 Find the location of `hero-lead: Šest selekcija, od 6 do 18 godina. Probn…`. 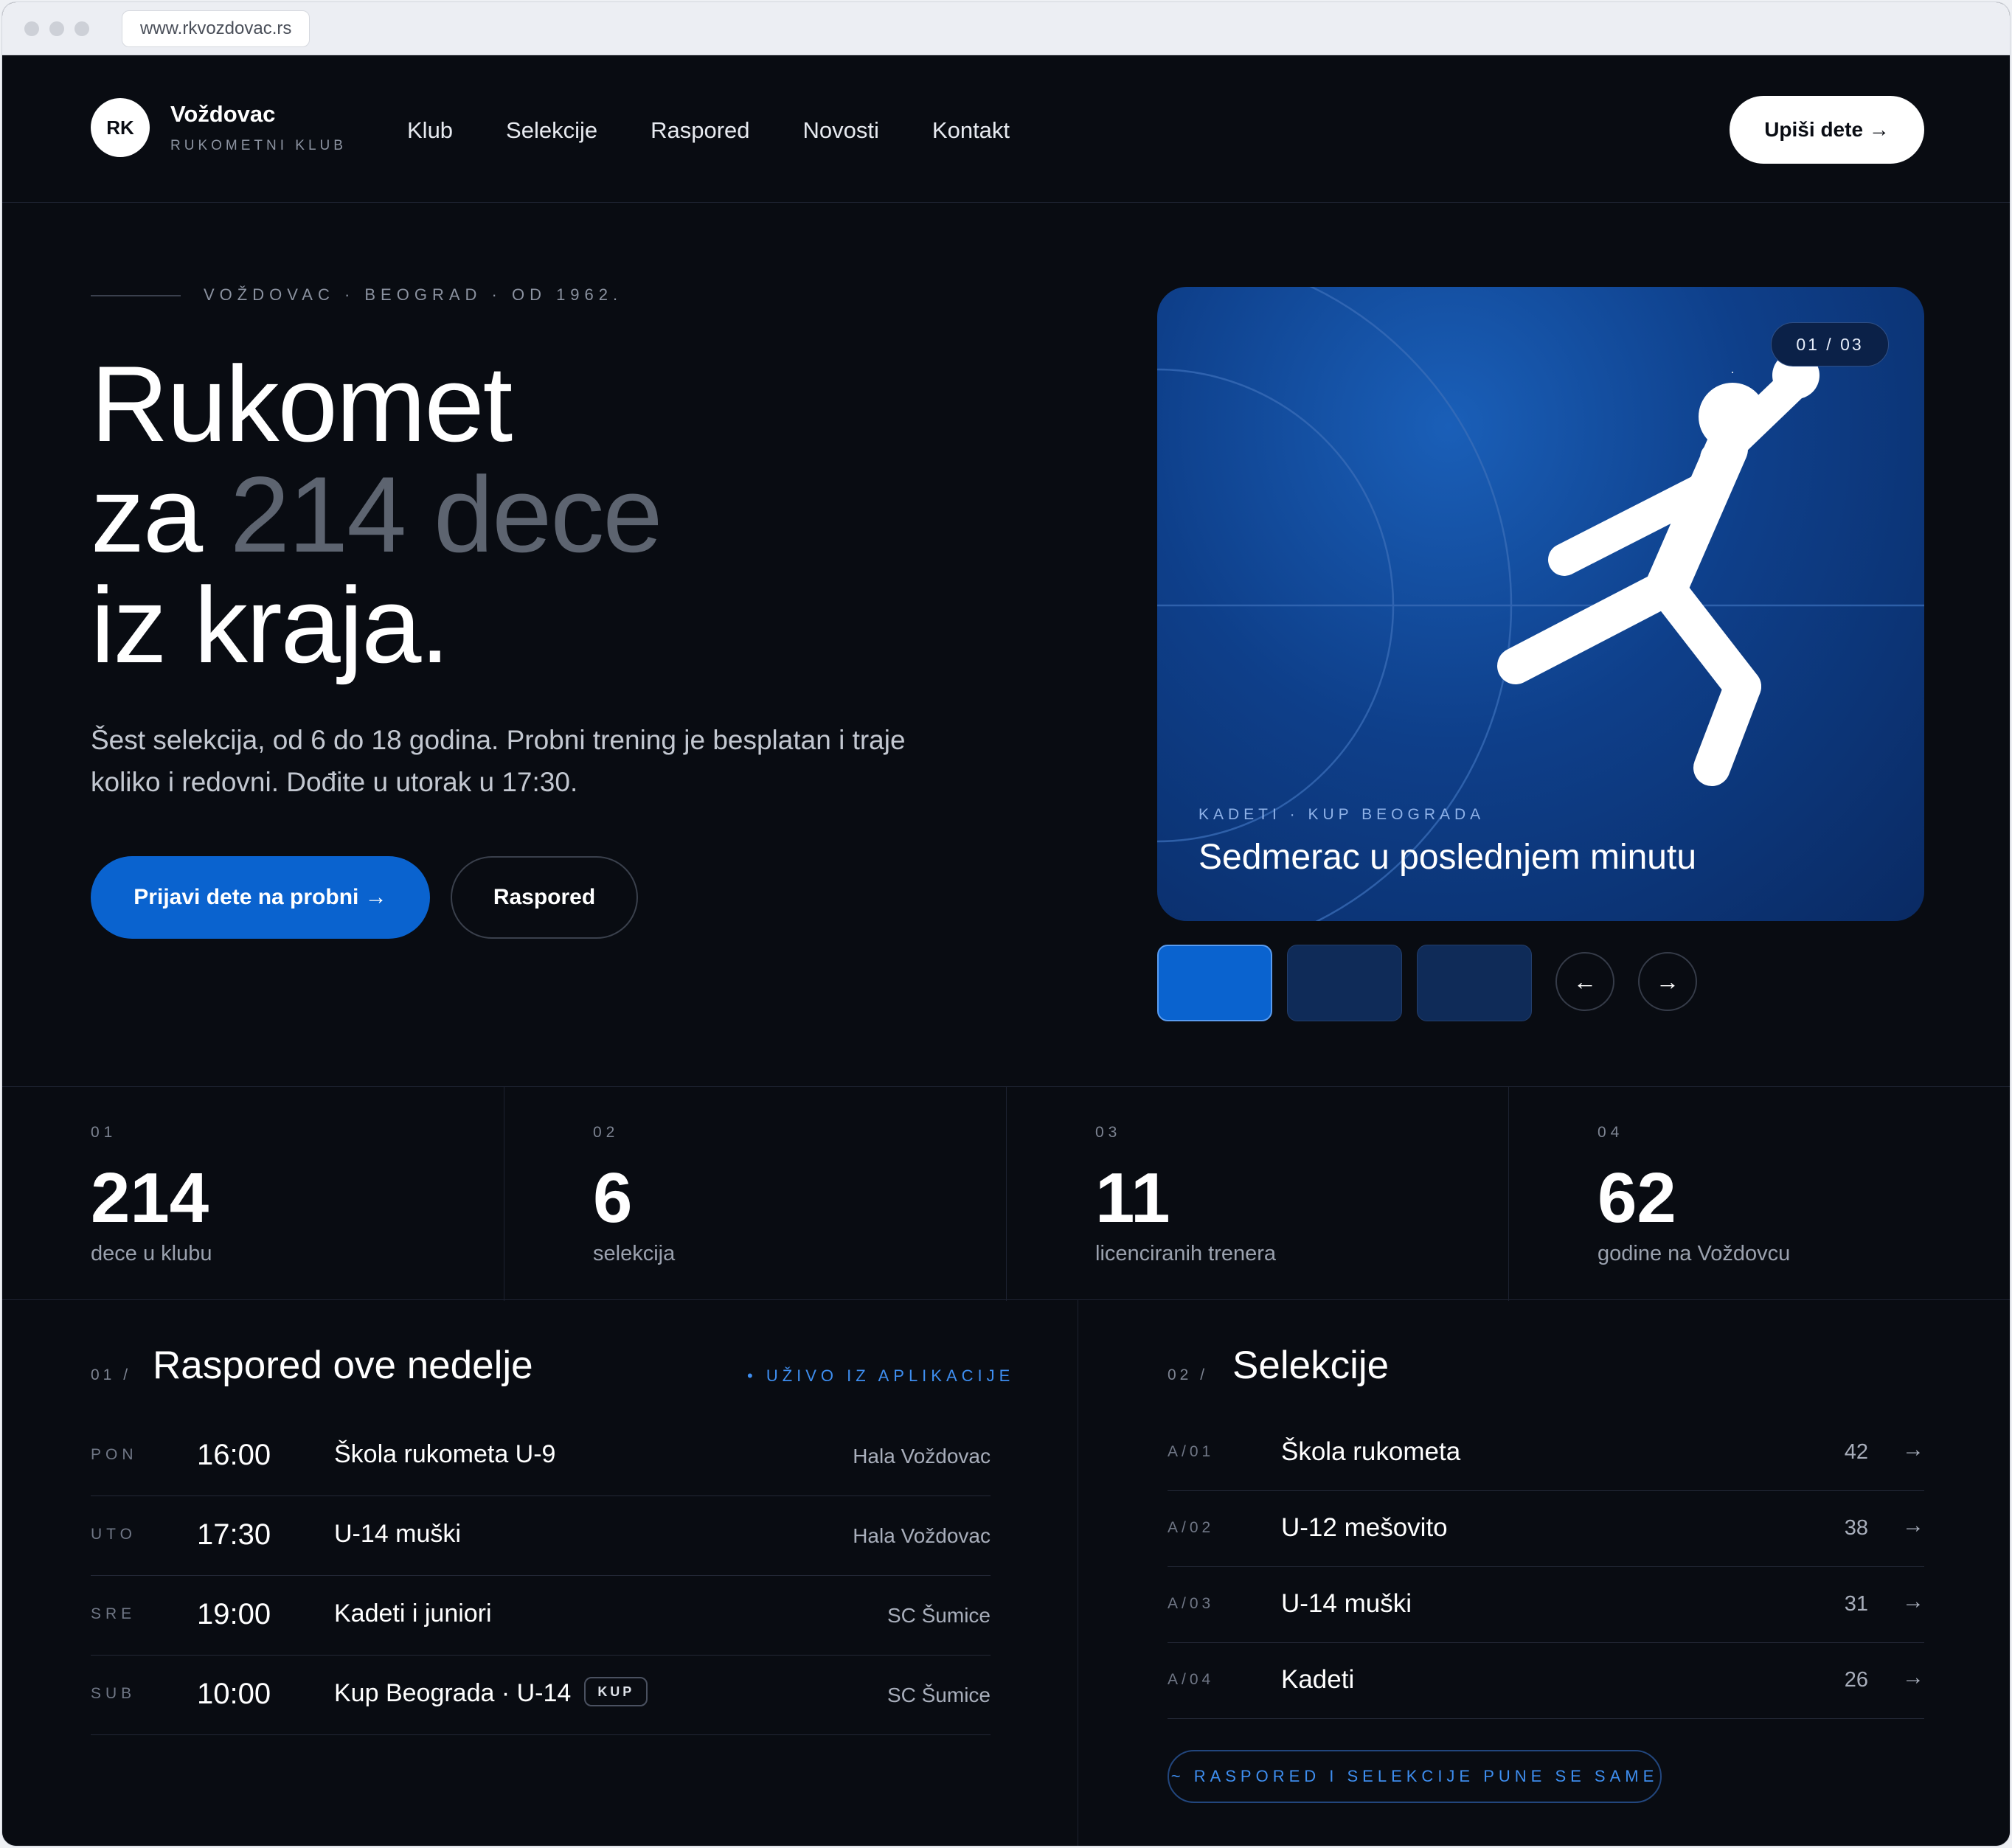

hero-lead: Šest selekcija, od 6 do 18 godina. Probn… is located at coordinates (498, 761).